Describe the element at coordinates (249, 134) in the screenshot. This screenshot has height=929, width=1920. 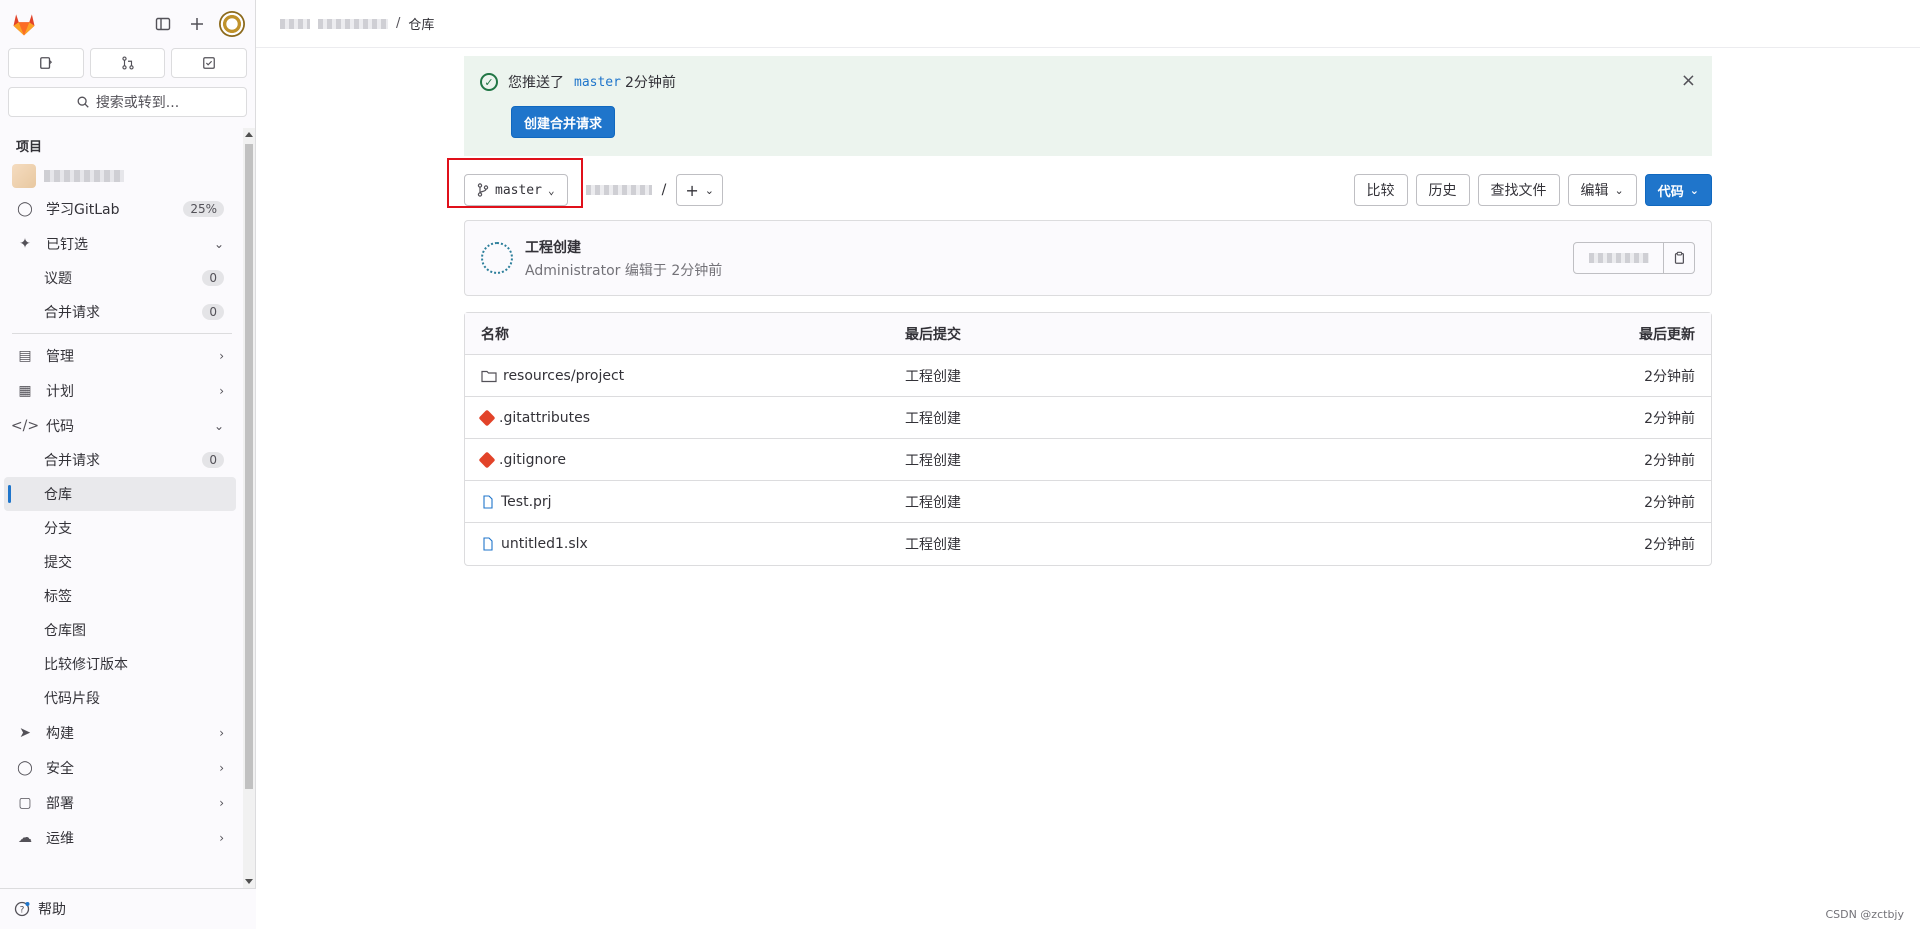
I see `scroll-up-arrow-icon` at that location.